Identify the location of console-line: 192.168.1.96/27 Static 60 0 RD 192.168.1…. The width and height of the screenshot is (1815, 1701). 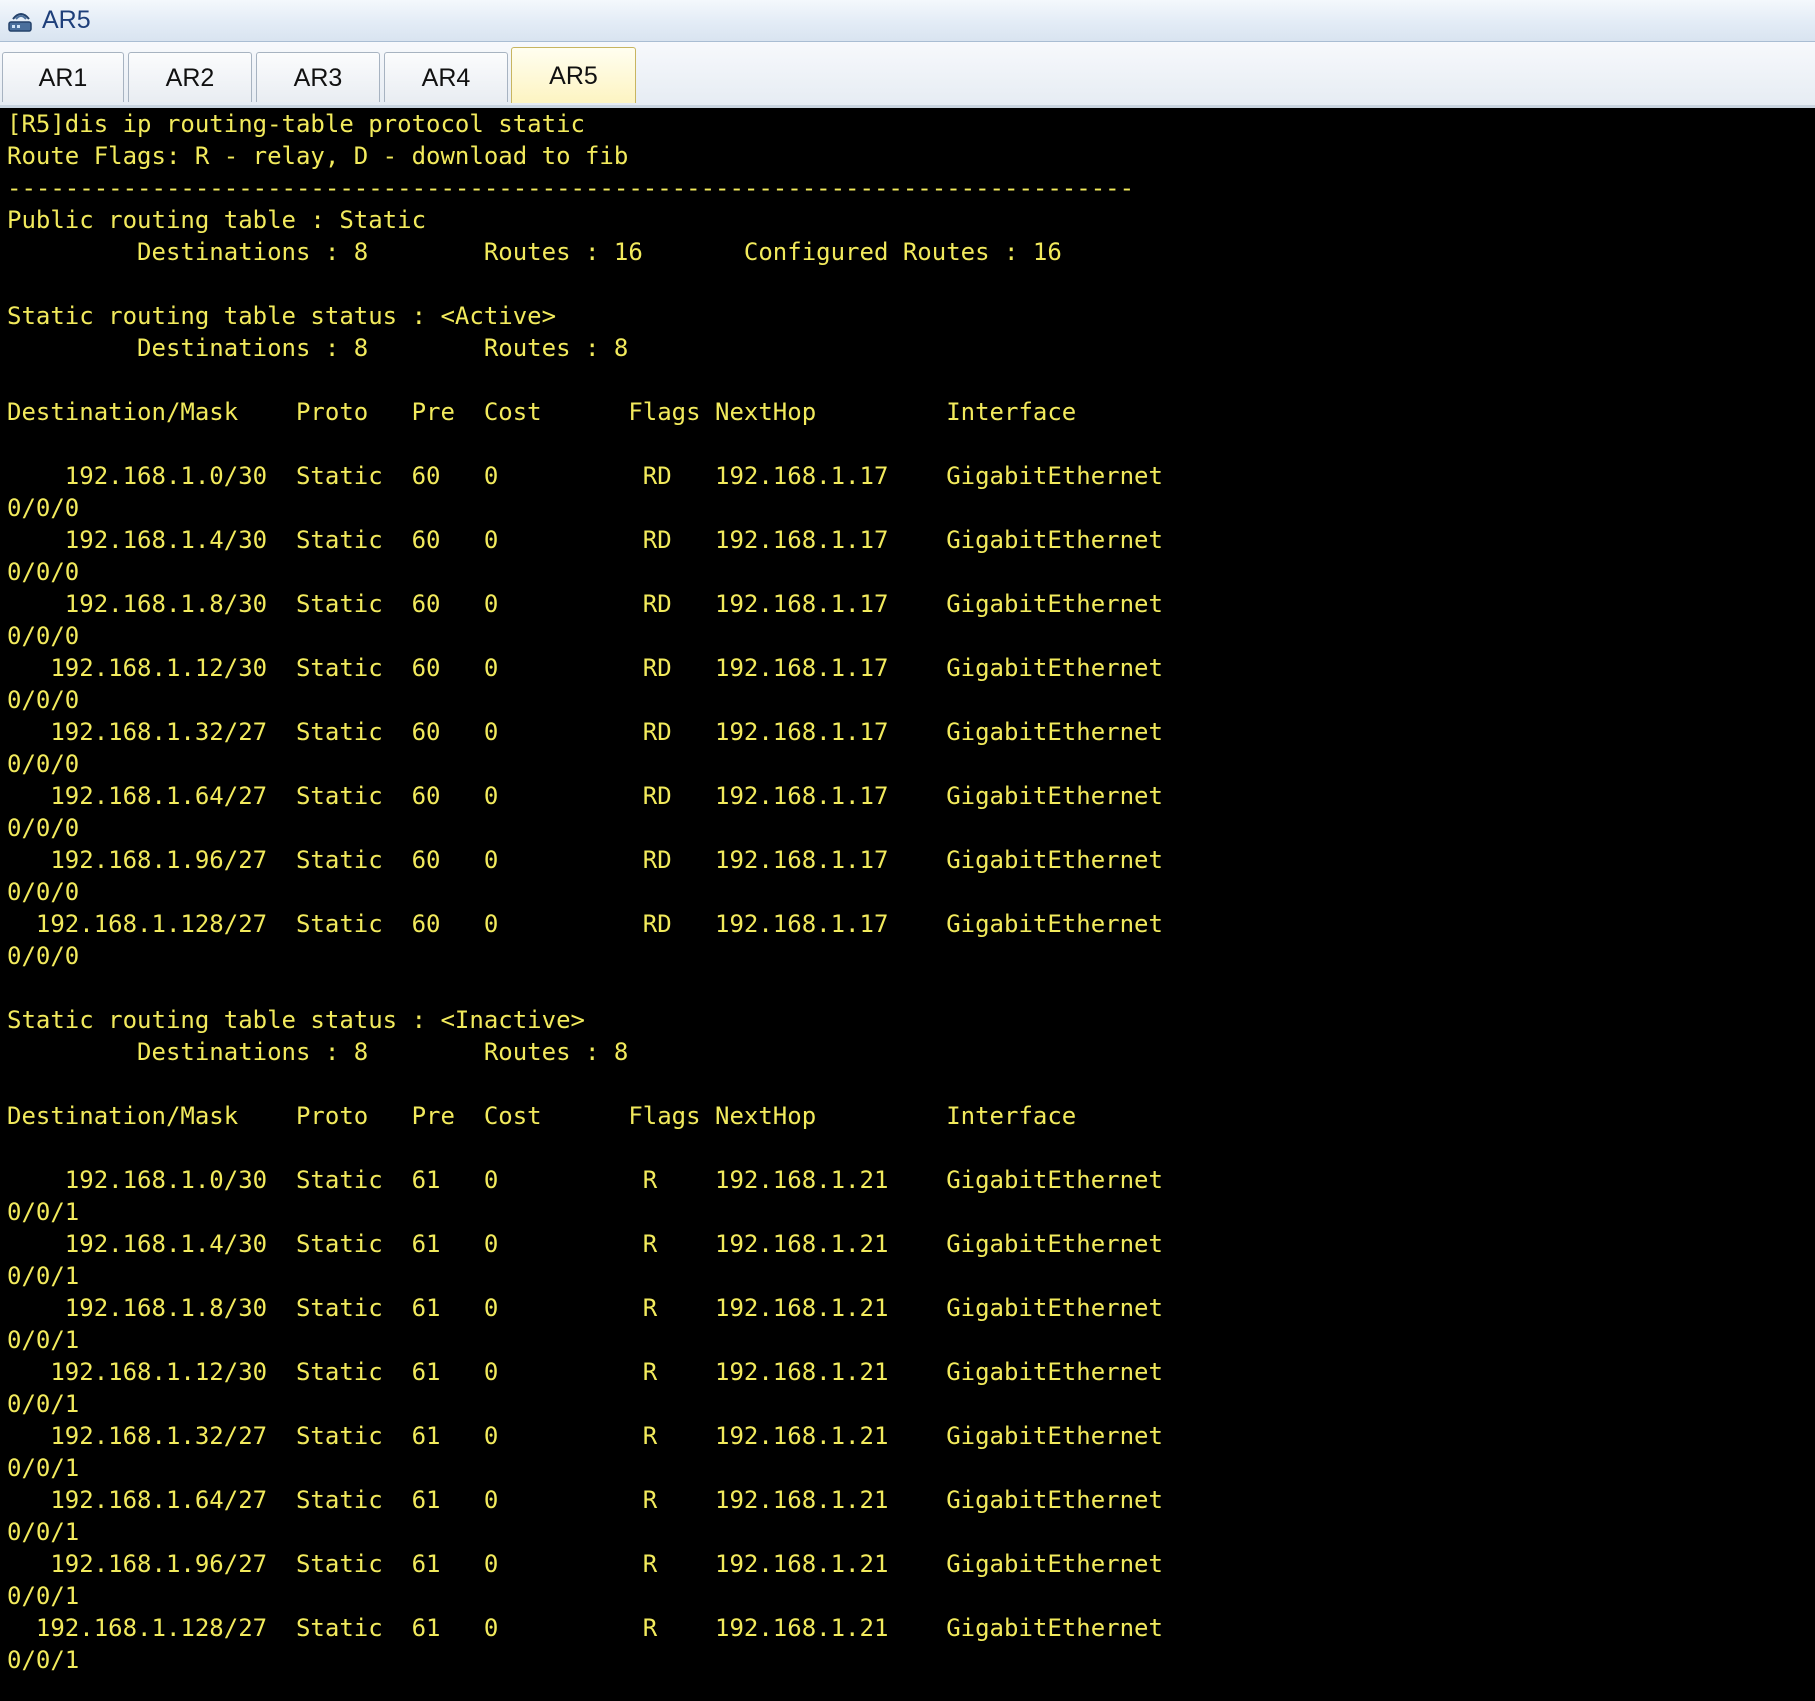
(585, 860).